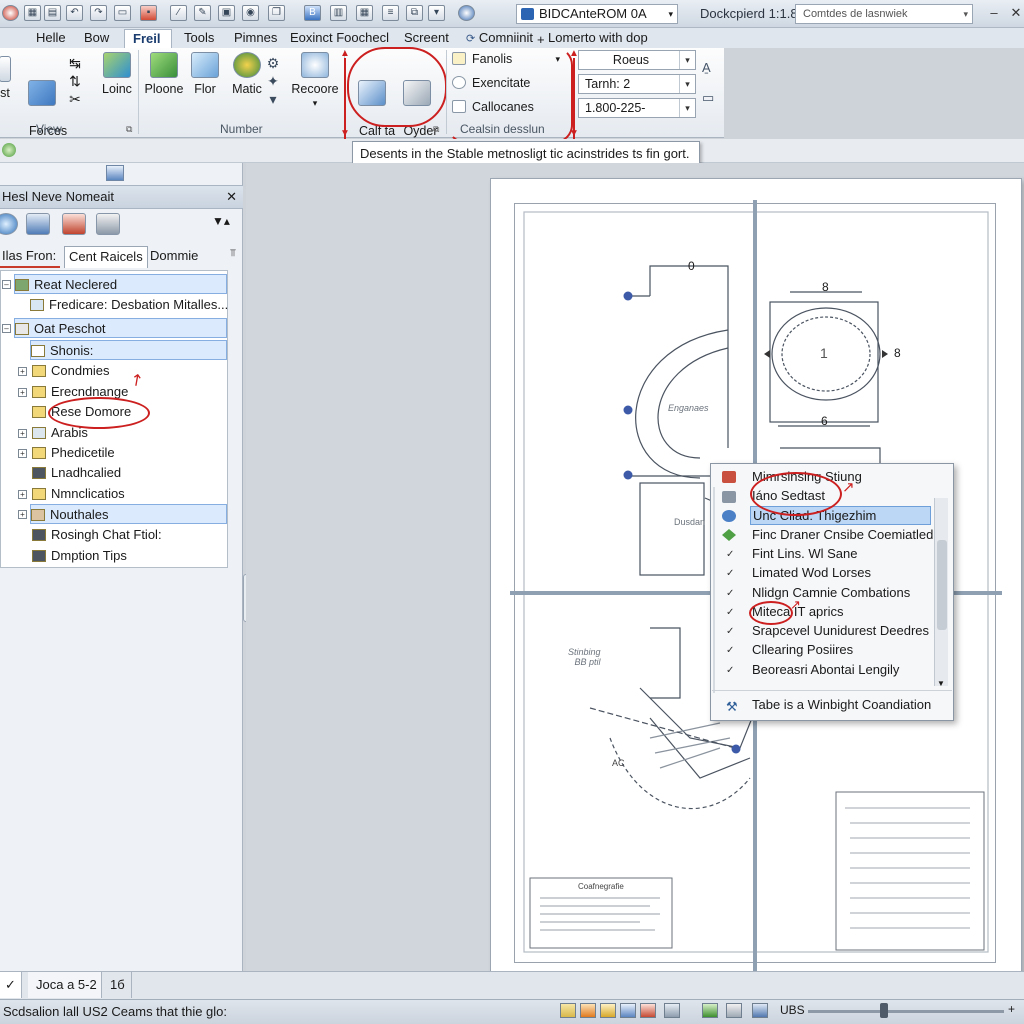 Image resolution: width=1024 pixels, height=1024 pixels. I want to click on font-icon: A̱, so click(706, 67).